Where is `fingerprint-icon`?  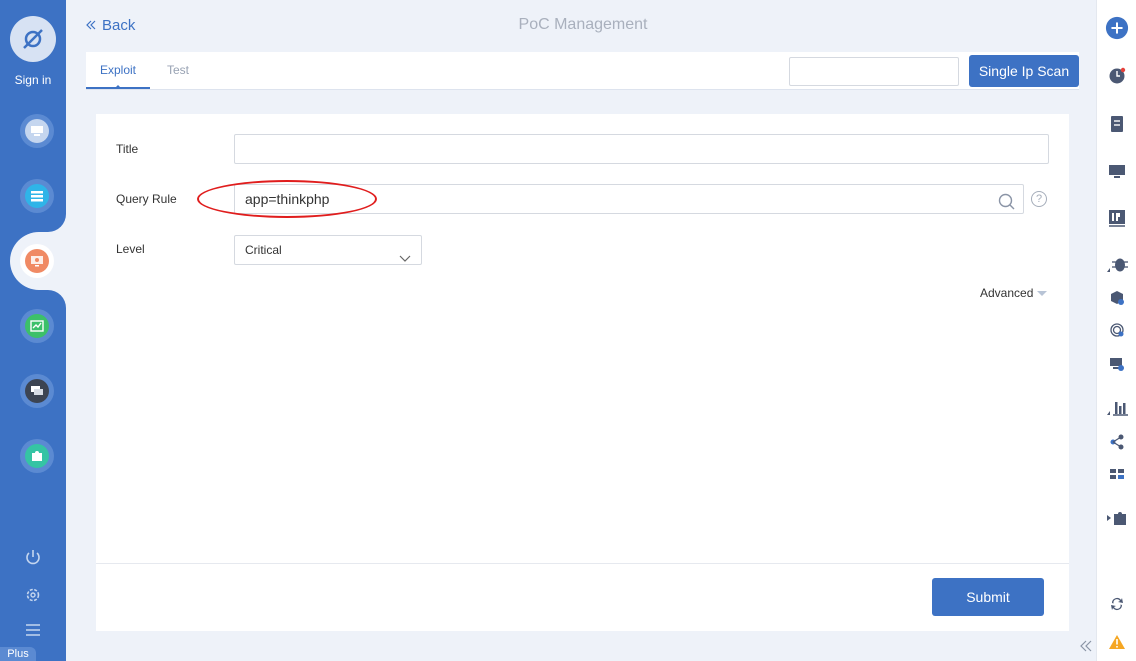 fingerprint-icon is located at coordinates (1117, 330).